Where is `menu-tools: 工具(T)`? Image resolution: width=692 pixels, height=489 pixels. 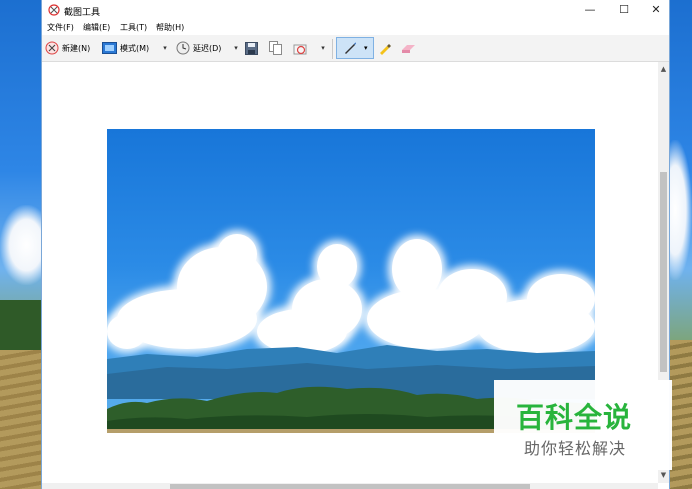 menu-tools: 工具(T) is located at coordinates (133, 27).